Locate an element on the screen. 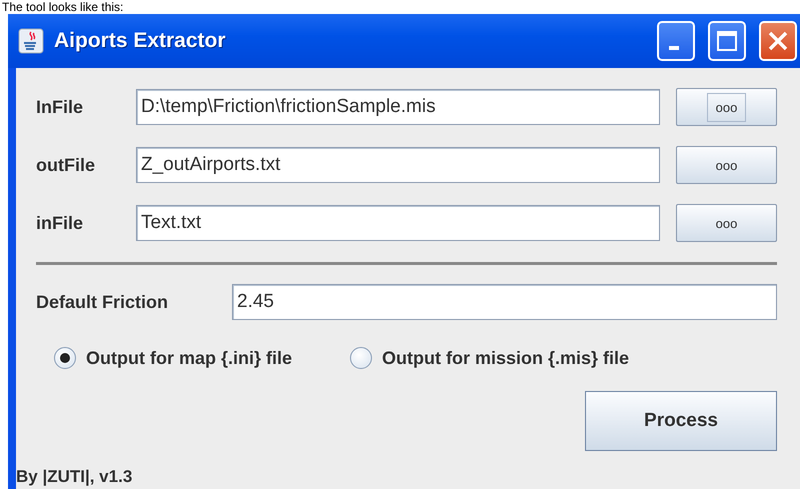 Image resolution: width=800 pixels, height=489 pixels. field-label: inFile is located at coordinates (59, 223).